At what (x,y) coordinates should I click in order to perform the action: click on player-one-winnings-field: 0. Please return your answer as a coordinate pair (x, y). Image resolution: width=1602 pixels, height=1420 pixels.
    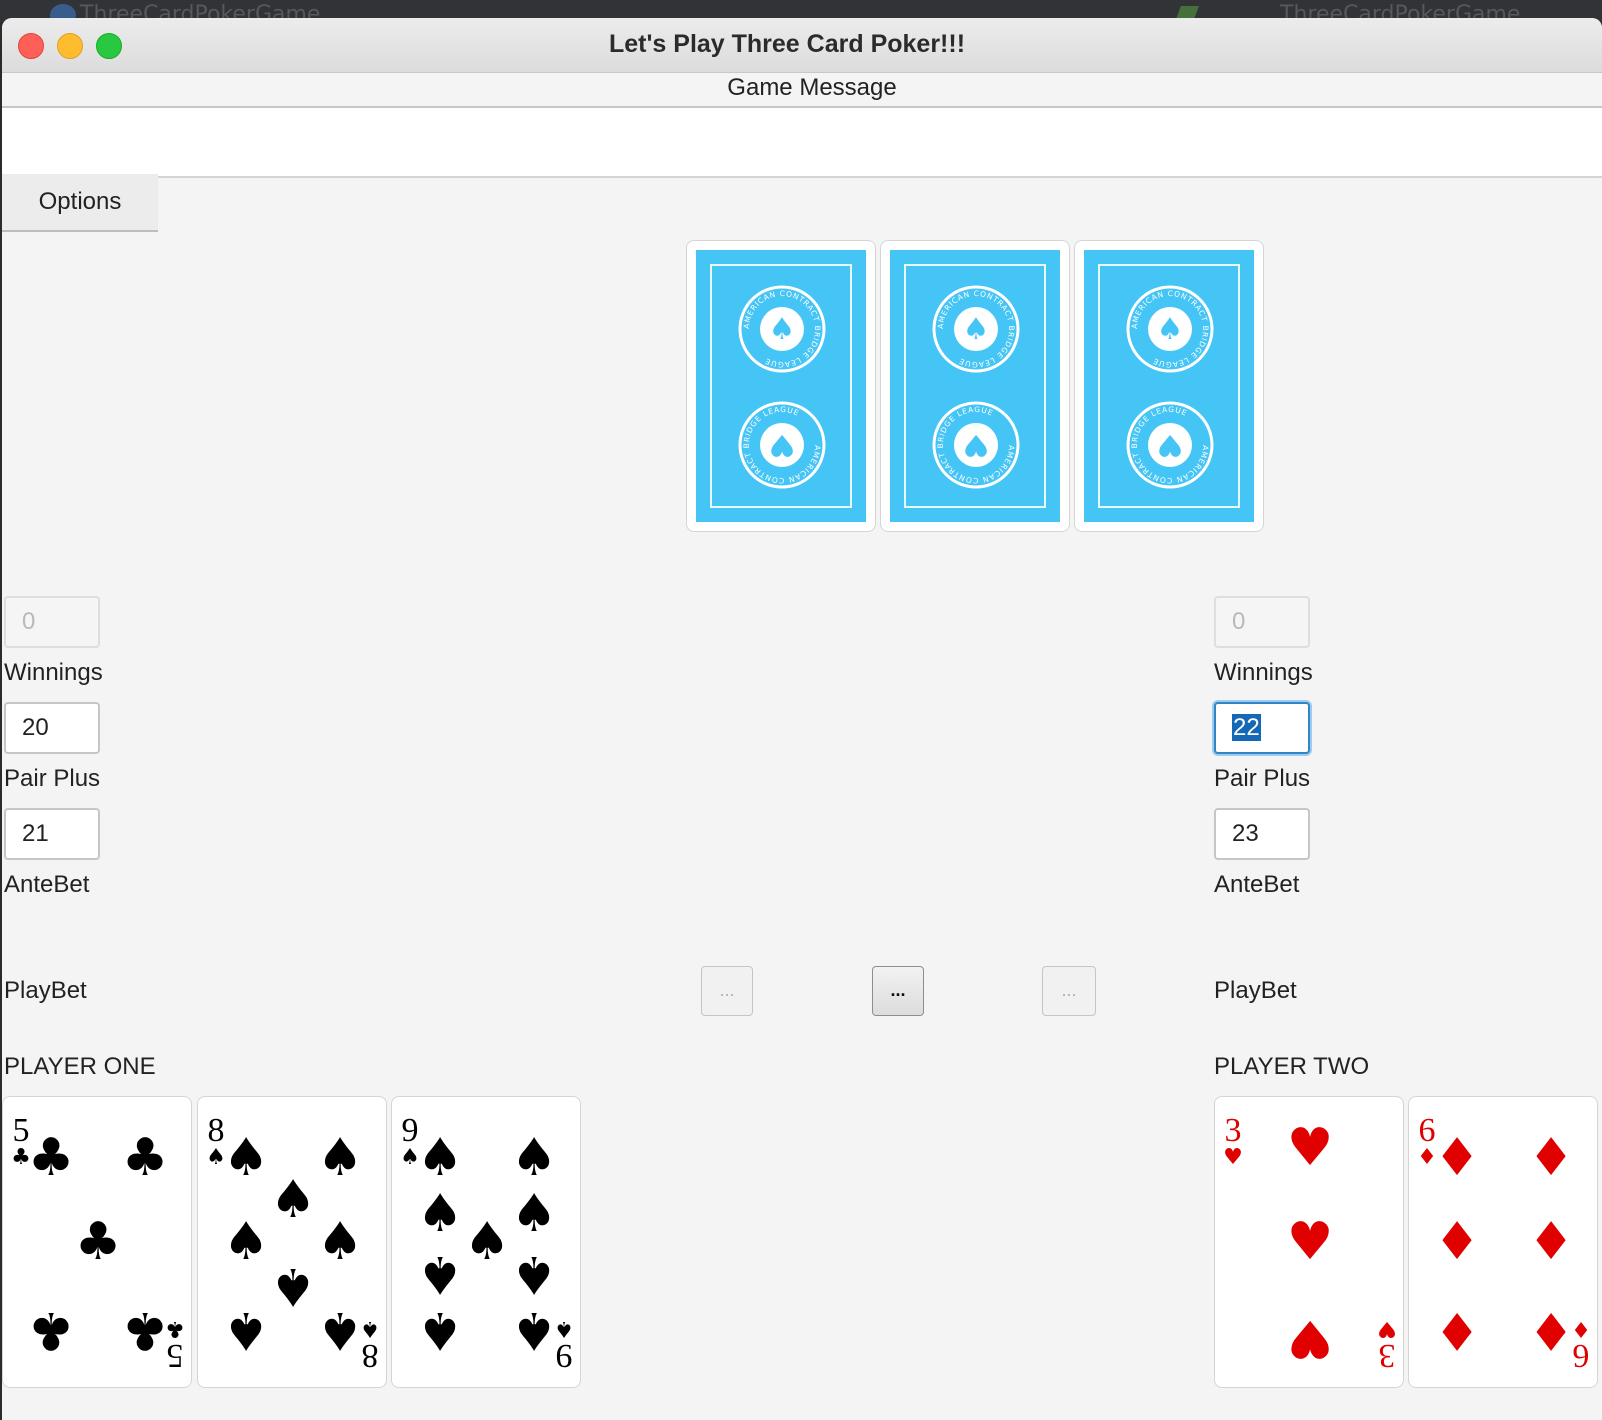
    Looking at the image, I should click on (52, 622).